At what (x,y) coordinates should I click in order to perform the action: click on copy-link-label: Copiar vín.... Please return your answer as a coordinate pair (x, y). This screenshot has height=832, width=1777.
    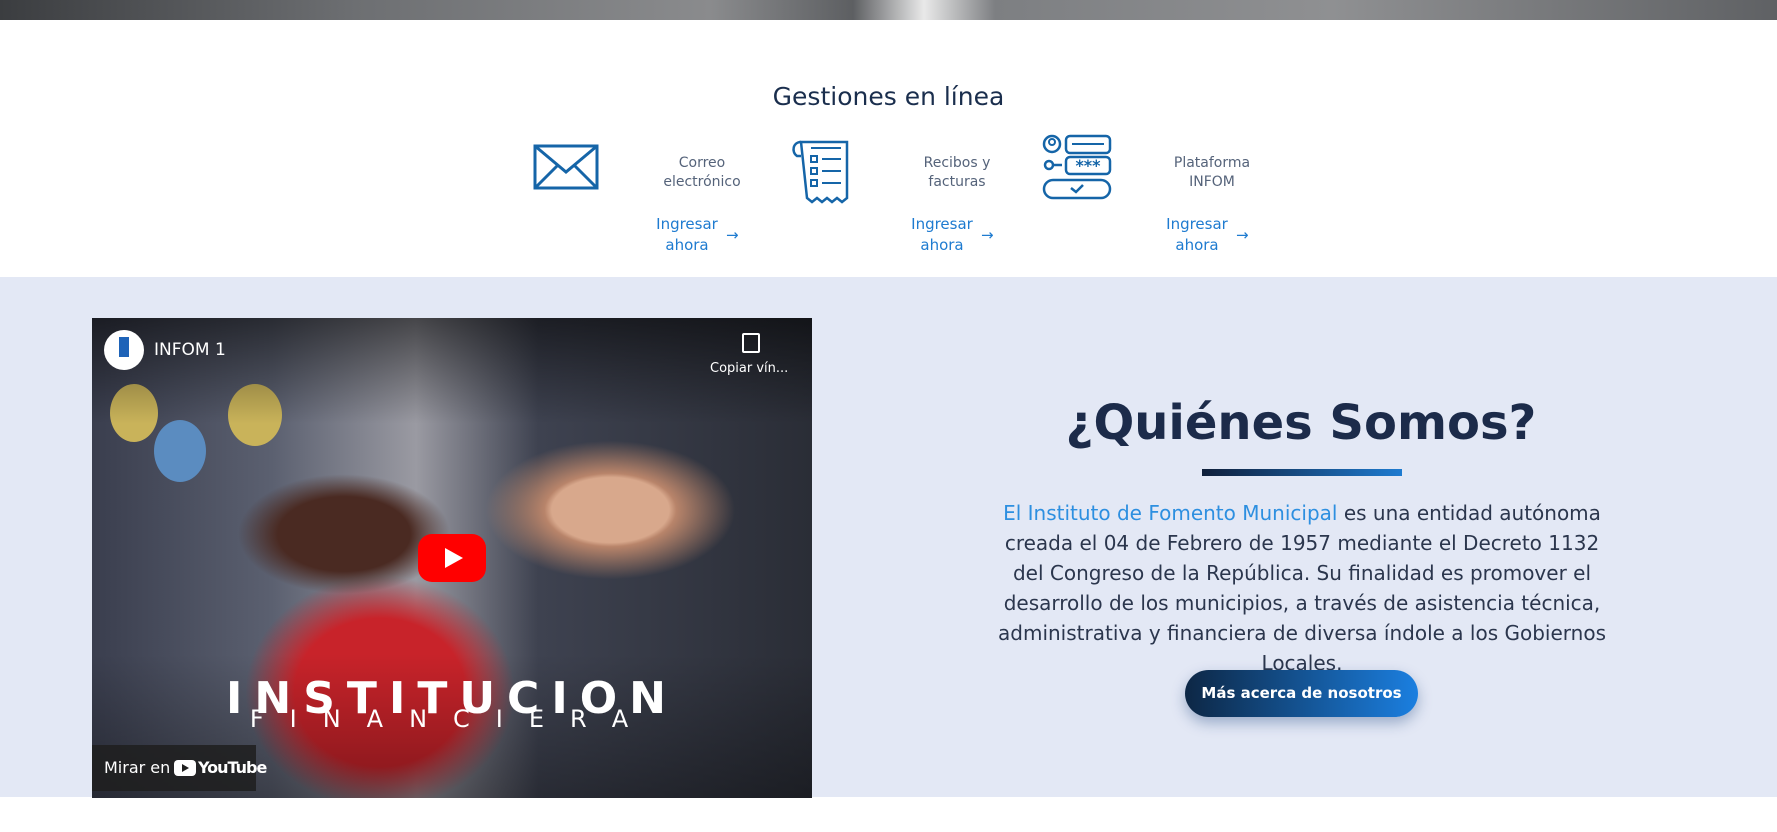
    Looking at the image, I should click on (749, 368).